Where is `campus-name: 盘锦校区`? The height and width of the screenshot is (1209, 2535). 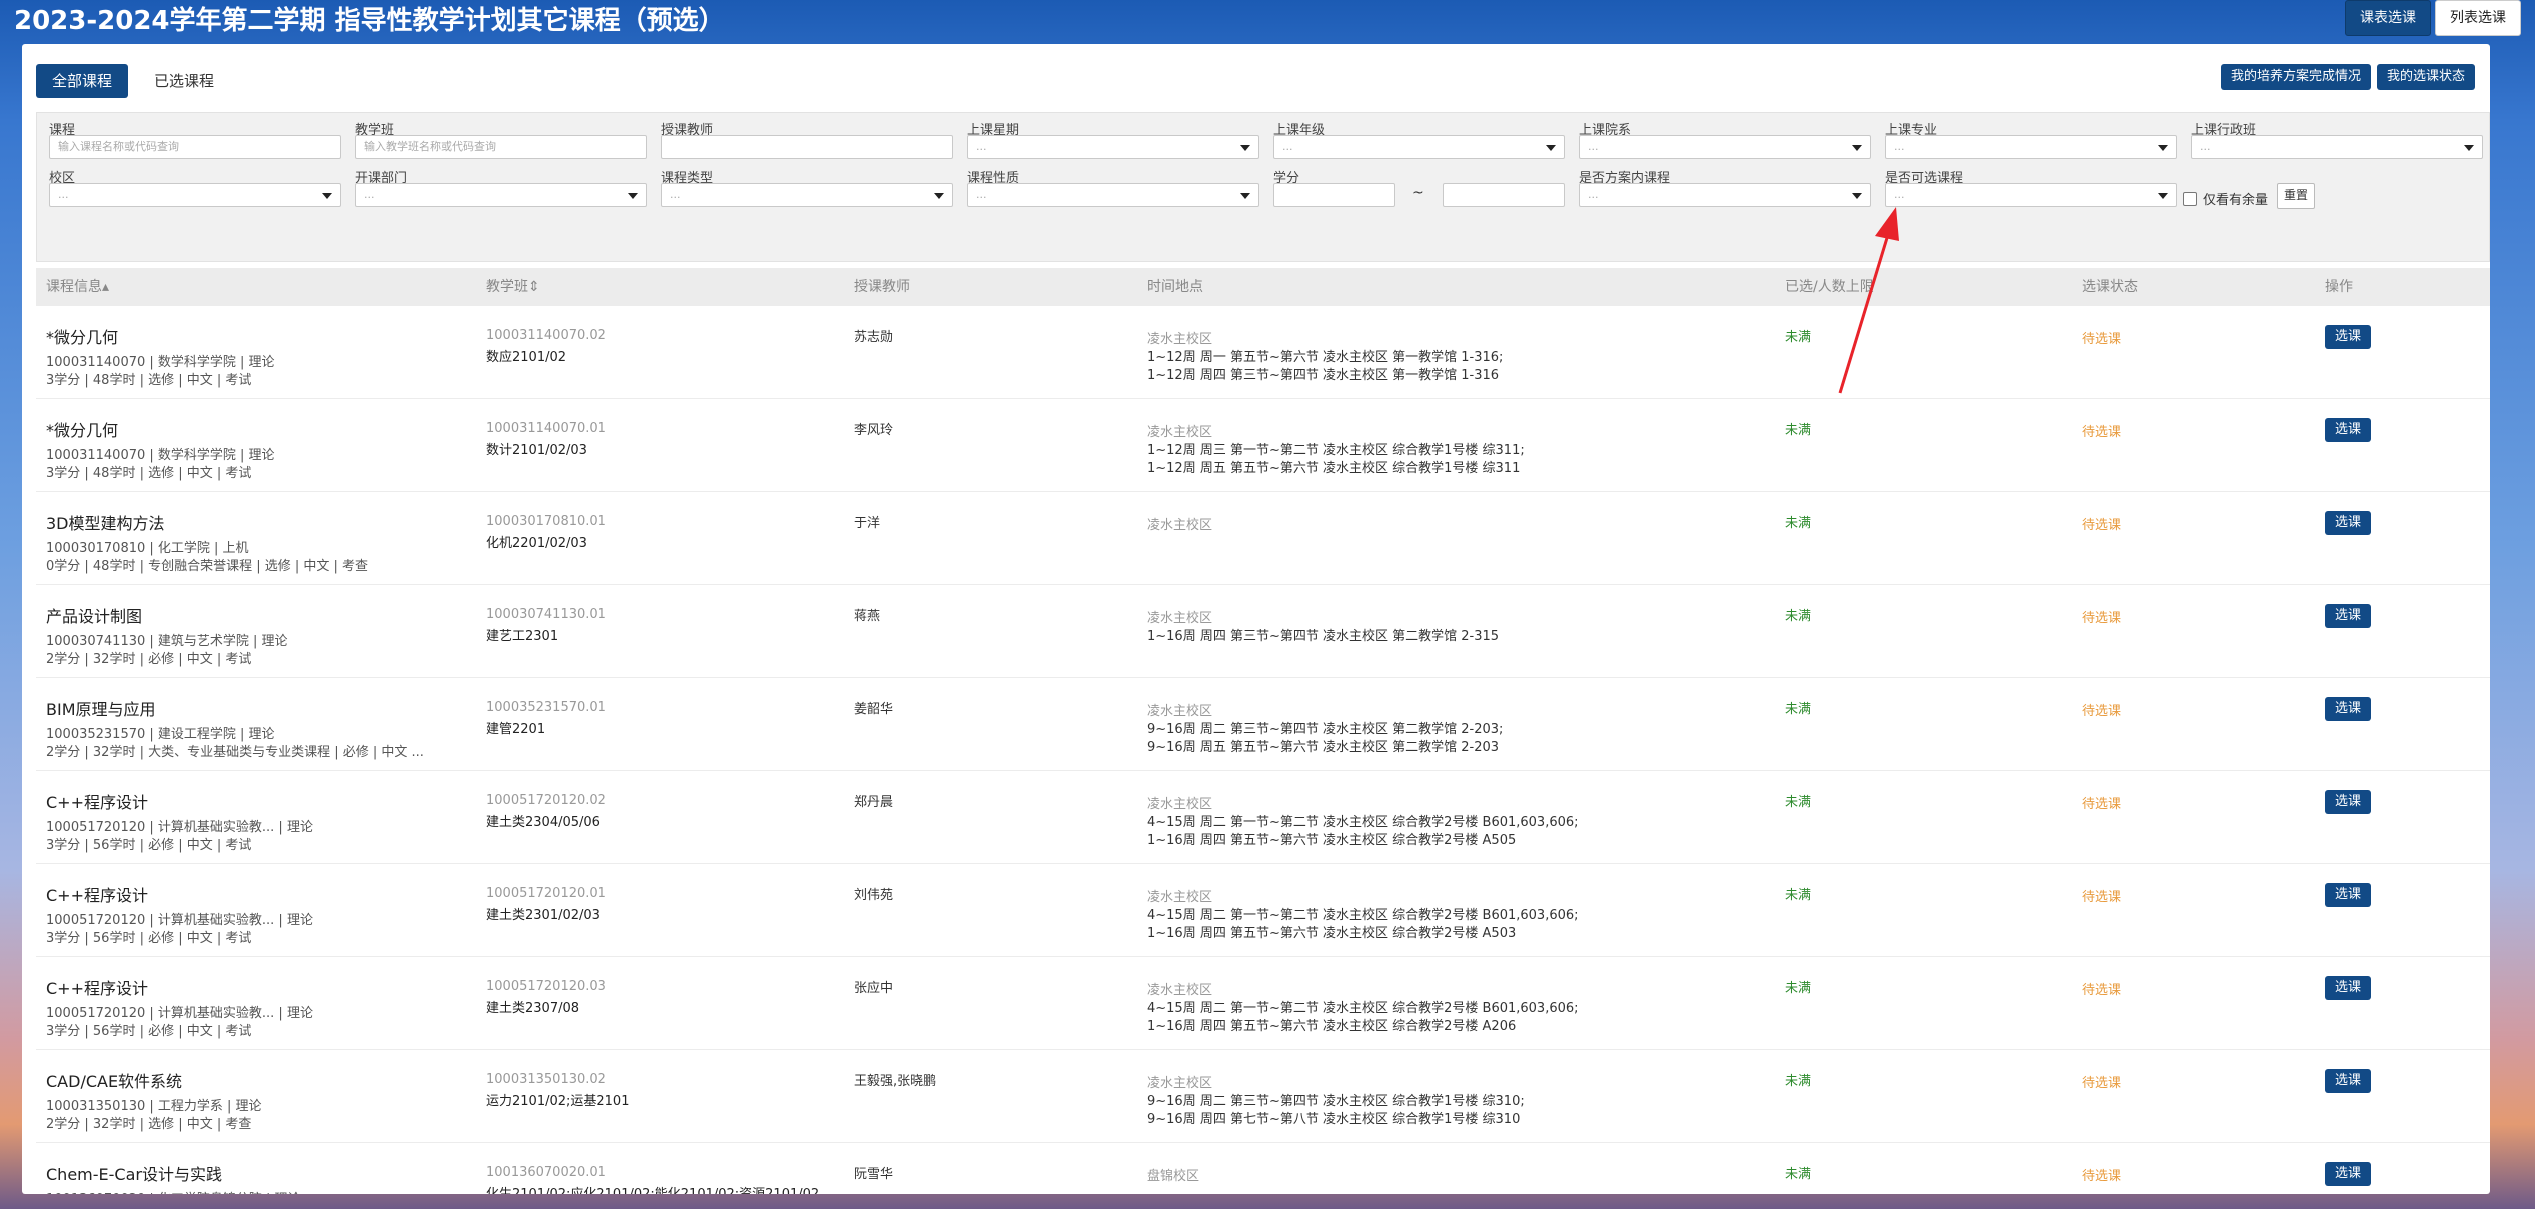 campus-name: 盘锦校区 is located at coordinates (1173, 1176).